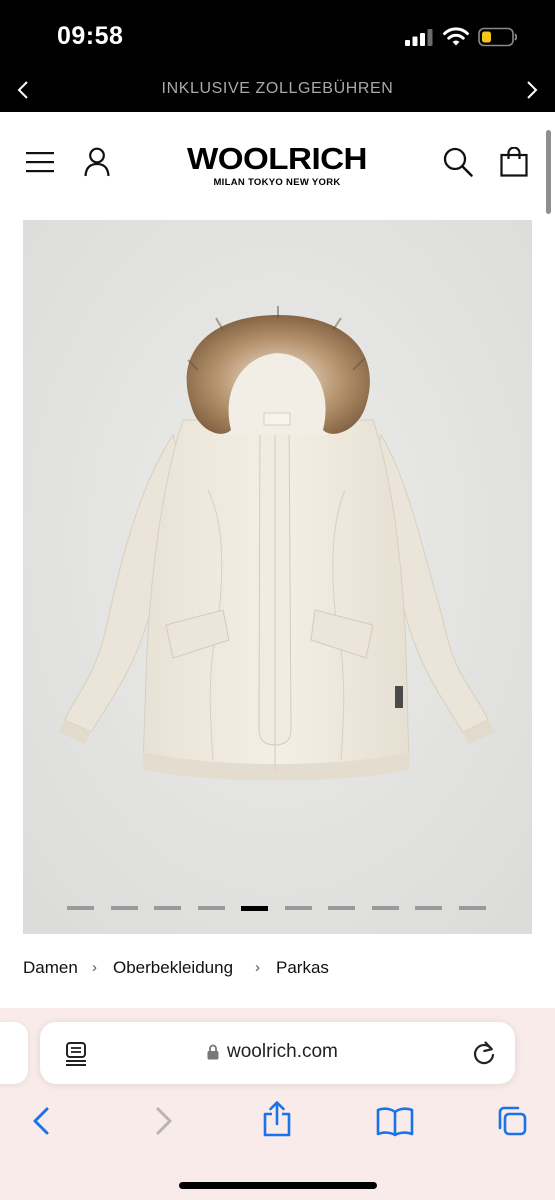  What do you see at coordinates (511, 1121) in the screenshot?
I see `tabs-icon` at bounding box center [511, 1121].